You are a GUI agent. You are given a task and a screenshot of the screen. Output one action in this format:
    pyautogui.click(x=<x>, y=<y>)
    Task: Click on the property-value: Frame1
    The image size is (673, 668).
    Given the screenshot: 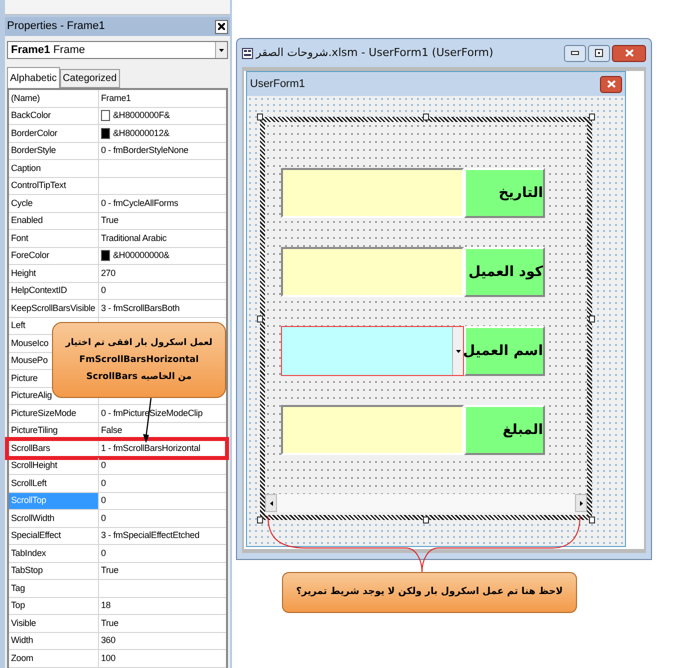 What is the action you would take?
    pyautogui.click(x=116, y=98)
    